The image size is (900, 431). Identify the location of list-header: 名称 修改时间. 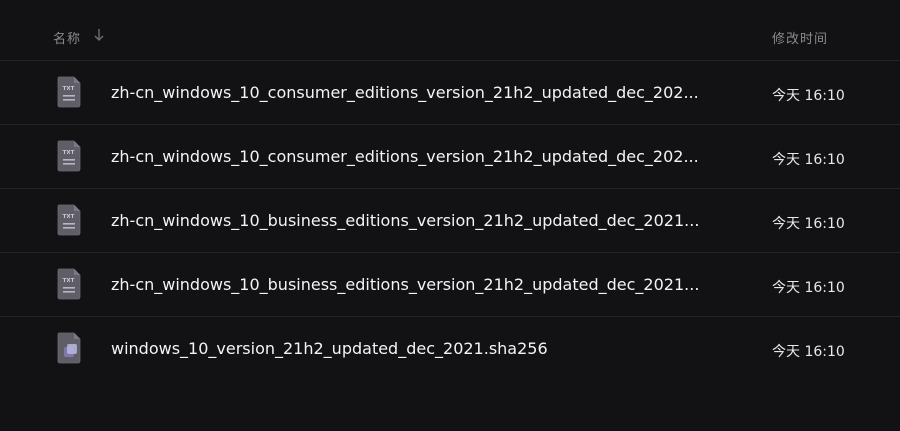
(450, 30).